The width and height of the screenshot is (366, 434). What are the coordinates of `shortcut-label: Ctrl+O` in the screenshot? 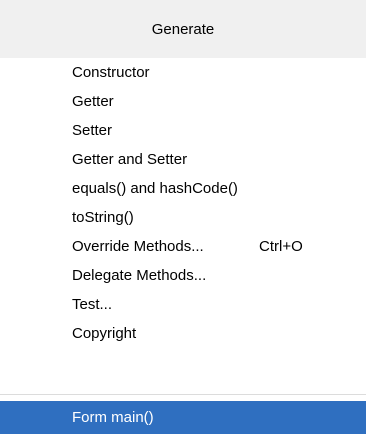 It's located at (281, 246).